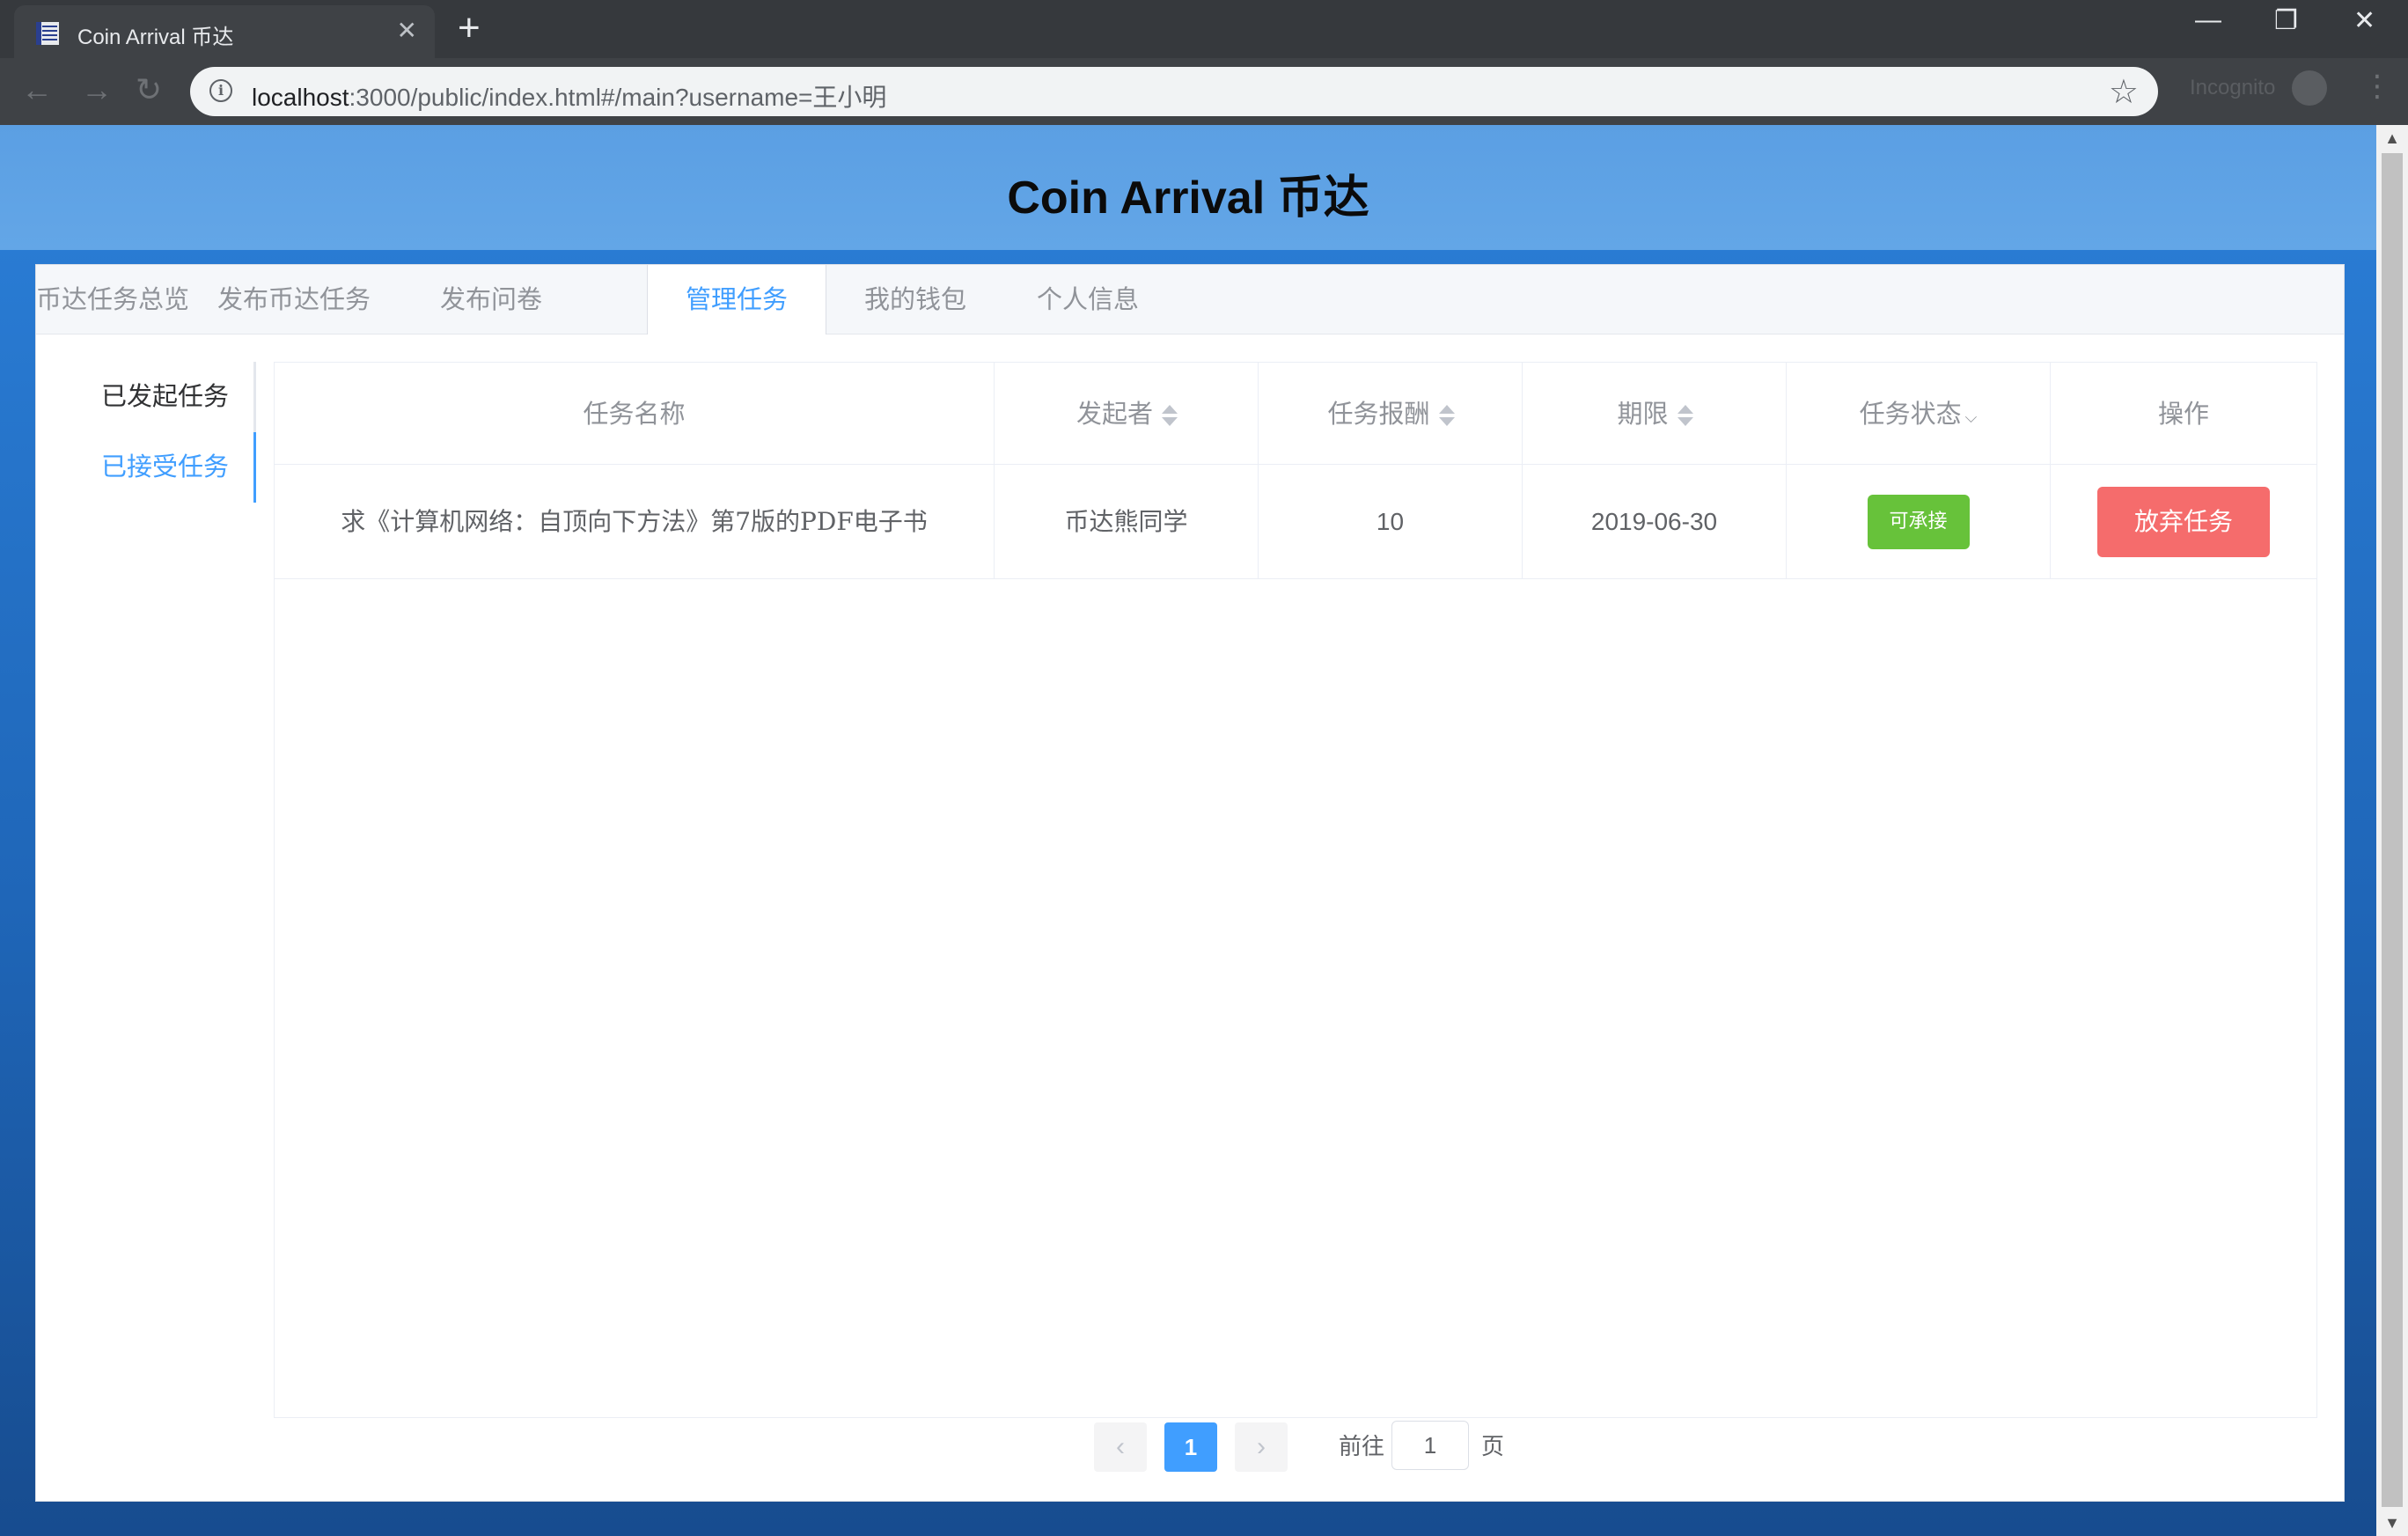 Image resolution: width=2408 pixels, height=1536 pixels. Describe the element at coordinates (1190, 299) in the screenshot. I see `main-tabs: 币达任务总览 发布币达任务 发布问卷 管理任务 我的钱包 个人信息` at that location.